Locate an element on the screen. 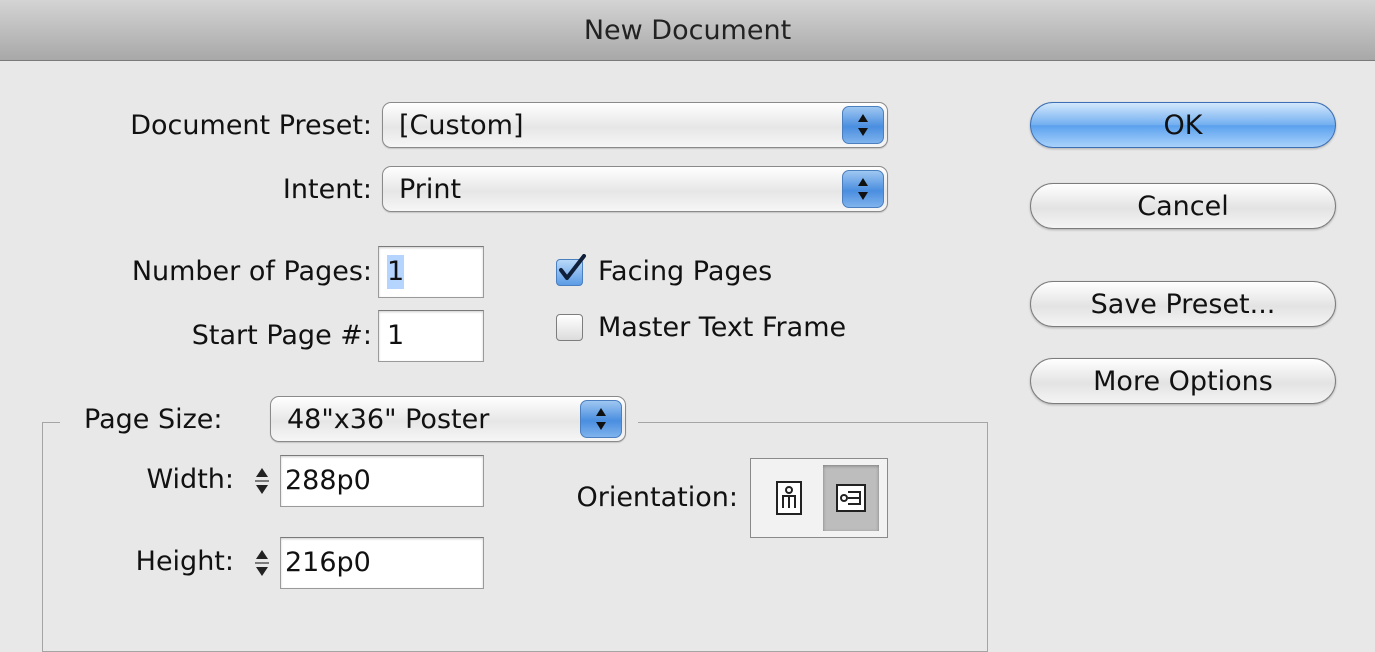 The image size is (1375, 652). document-preset-popup: [Custom] is located at coordinates (635, 125).